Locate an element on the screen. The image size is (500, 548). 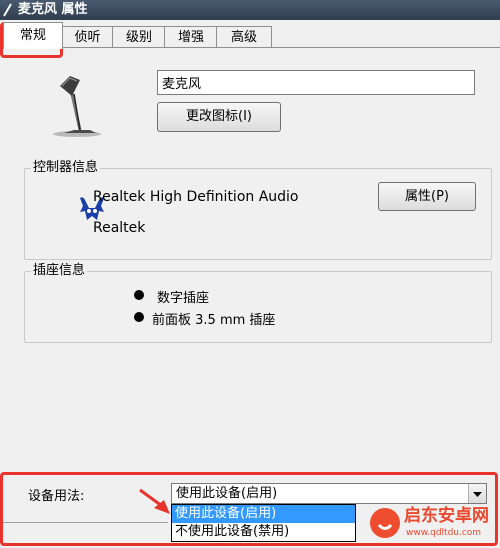
device-name-field is located at coordinates (316, 82).